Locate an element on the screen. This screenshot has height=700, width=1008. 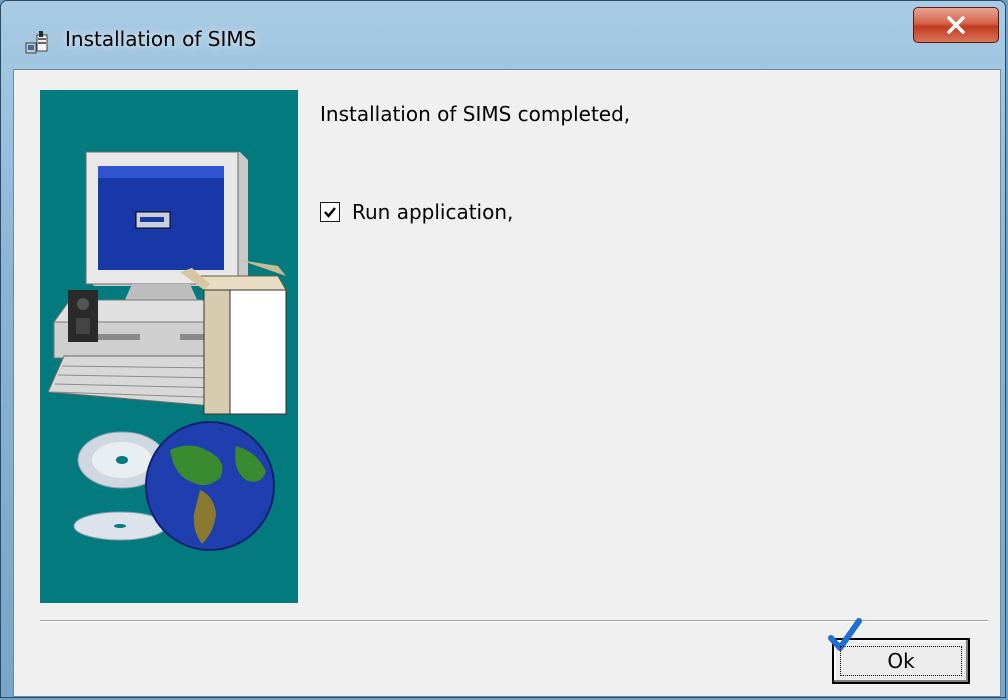
ok-button: Ok is located at coordinates (899, 651).